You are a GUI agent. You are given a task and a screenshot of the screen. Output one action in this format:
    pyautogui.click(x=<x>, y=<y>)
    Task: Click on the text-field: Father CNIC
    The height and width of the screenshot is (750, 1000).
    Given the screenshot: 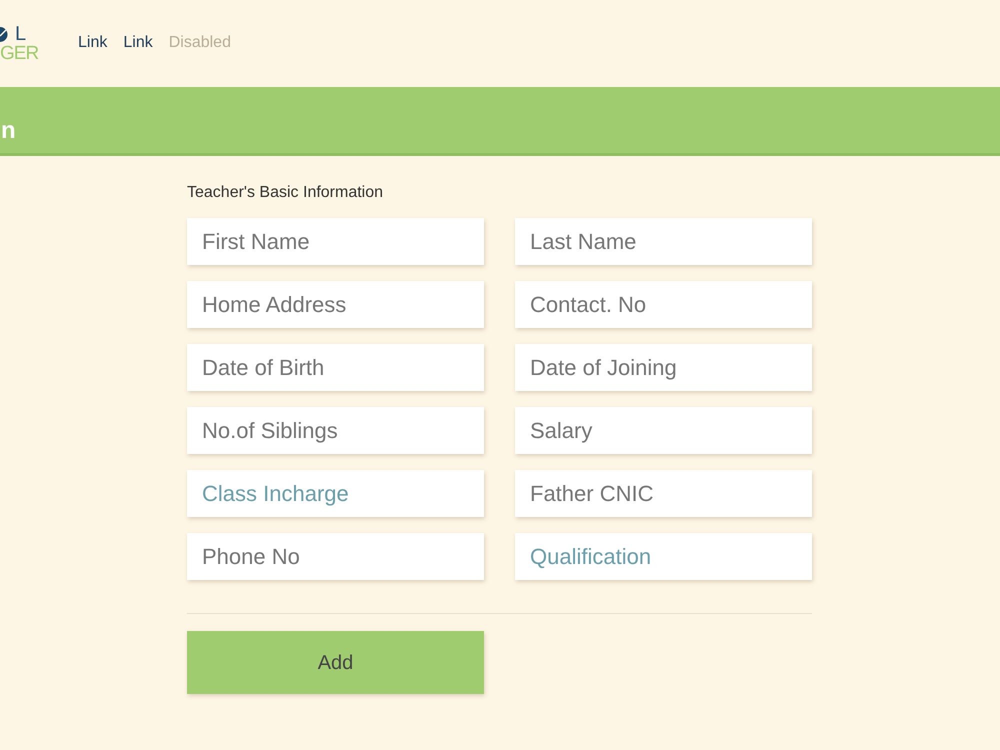 What is the action you would take?
    pyautogui.click(x=663, y=493)
    